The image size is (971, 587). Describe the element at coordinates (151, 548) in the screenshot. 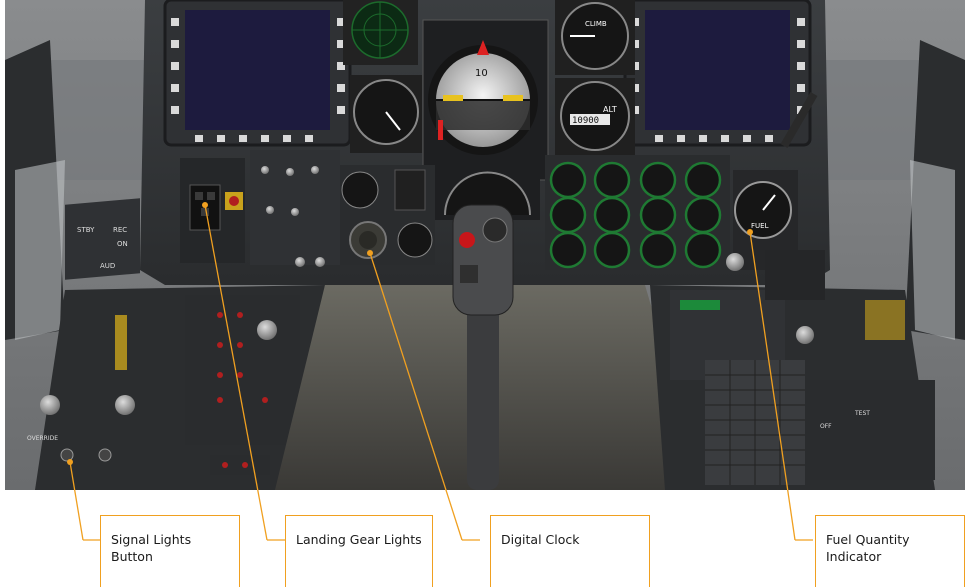

I see `callout-signal-lights-label: Signal Lights Button` at that location.